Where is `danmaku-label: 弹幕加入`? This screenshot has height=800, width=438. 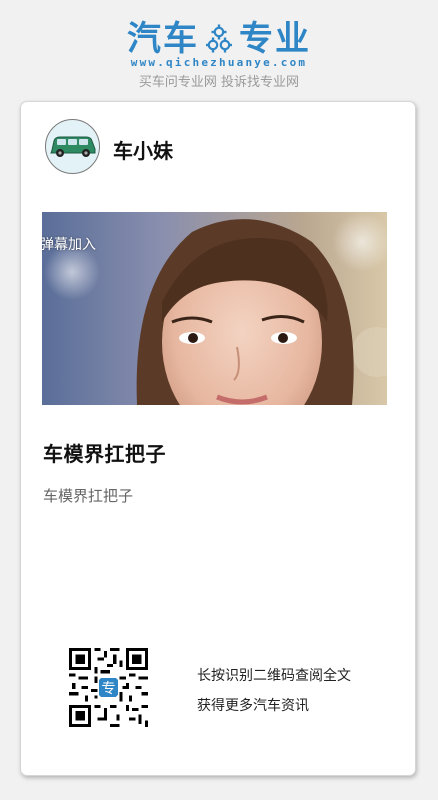 danmaku-label: 弹幕加入 is located at coordinates (69, 244).